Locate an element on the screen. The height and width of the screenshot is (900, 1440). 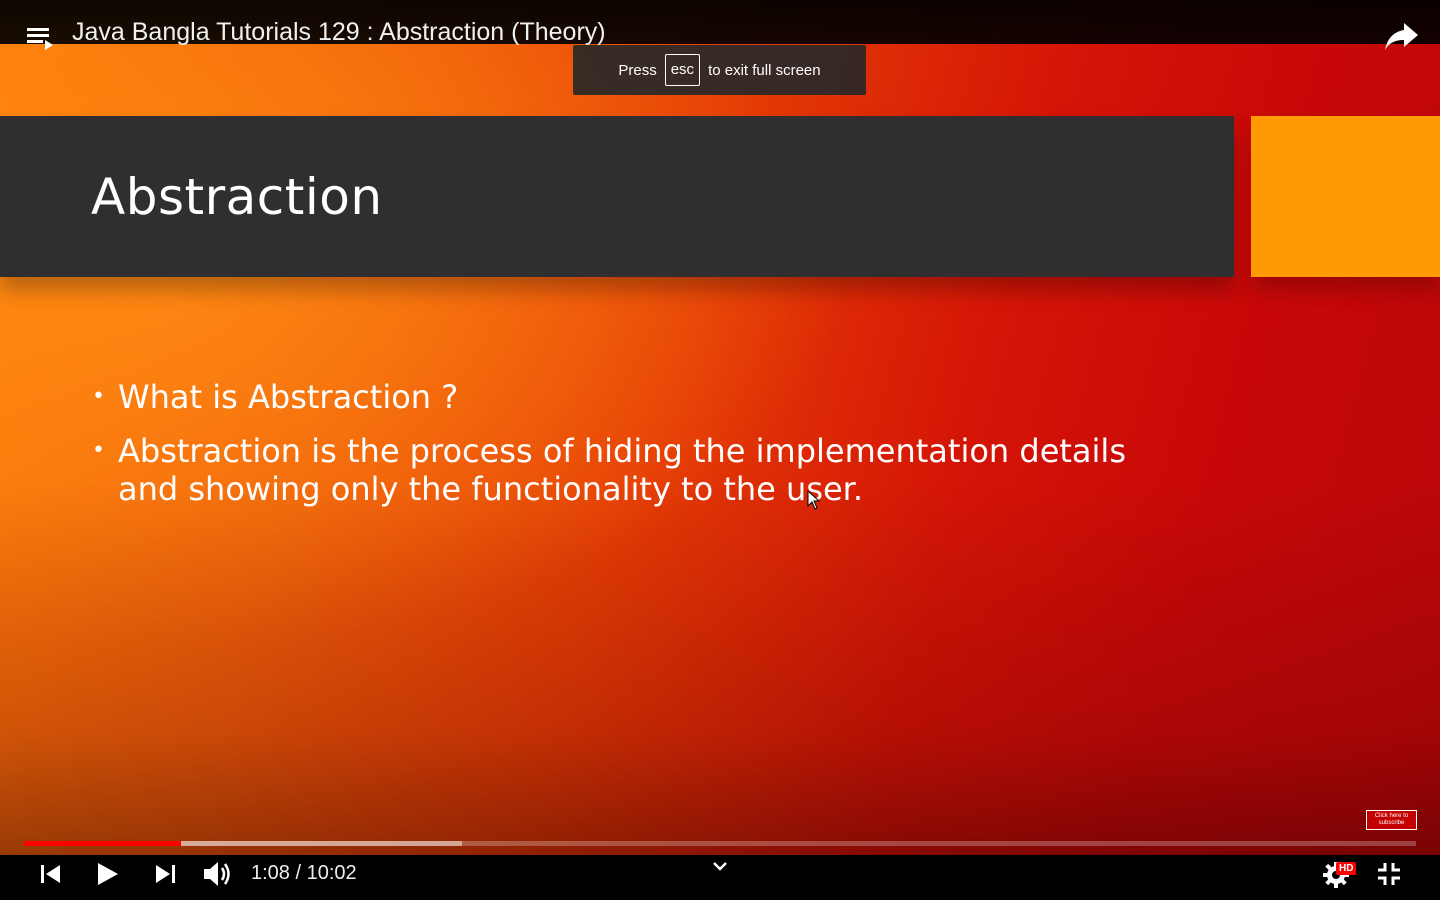
bullet-text: What is Abstraction ? is located at coordinates (288, 397).